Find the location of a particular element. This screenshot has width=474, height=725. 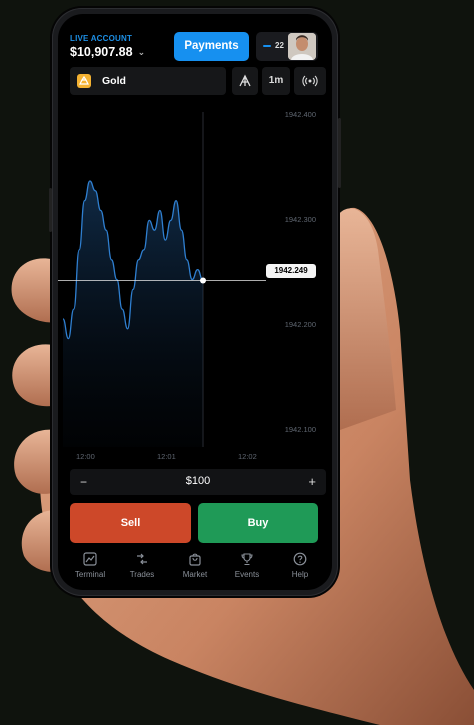

asset-name: Gold is located at coordinates (114, 81).